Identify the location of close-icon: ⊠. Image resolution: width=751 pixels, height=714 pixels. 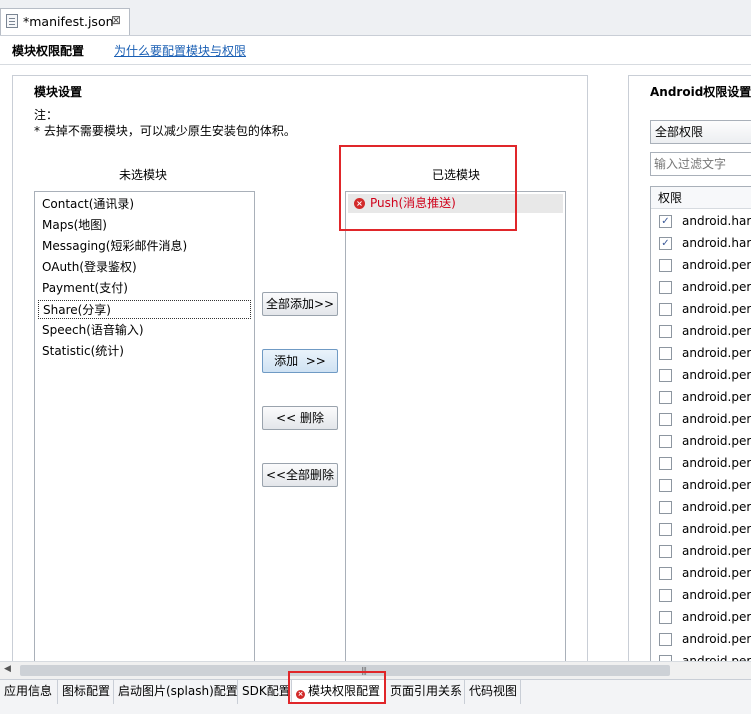
(116, 20).